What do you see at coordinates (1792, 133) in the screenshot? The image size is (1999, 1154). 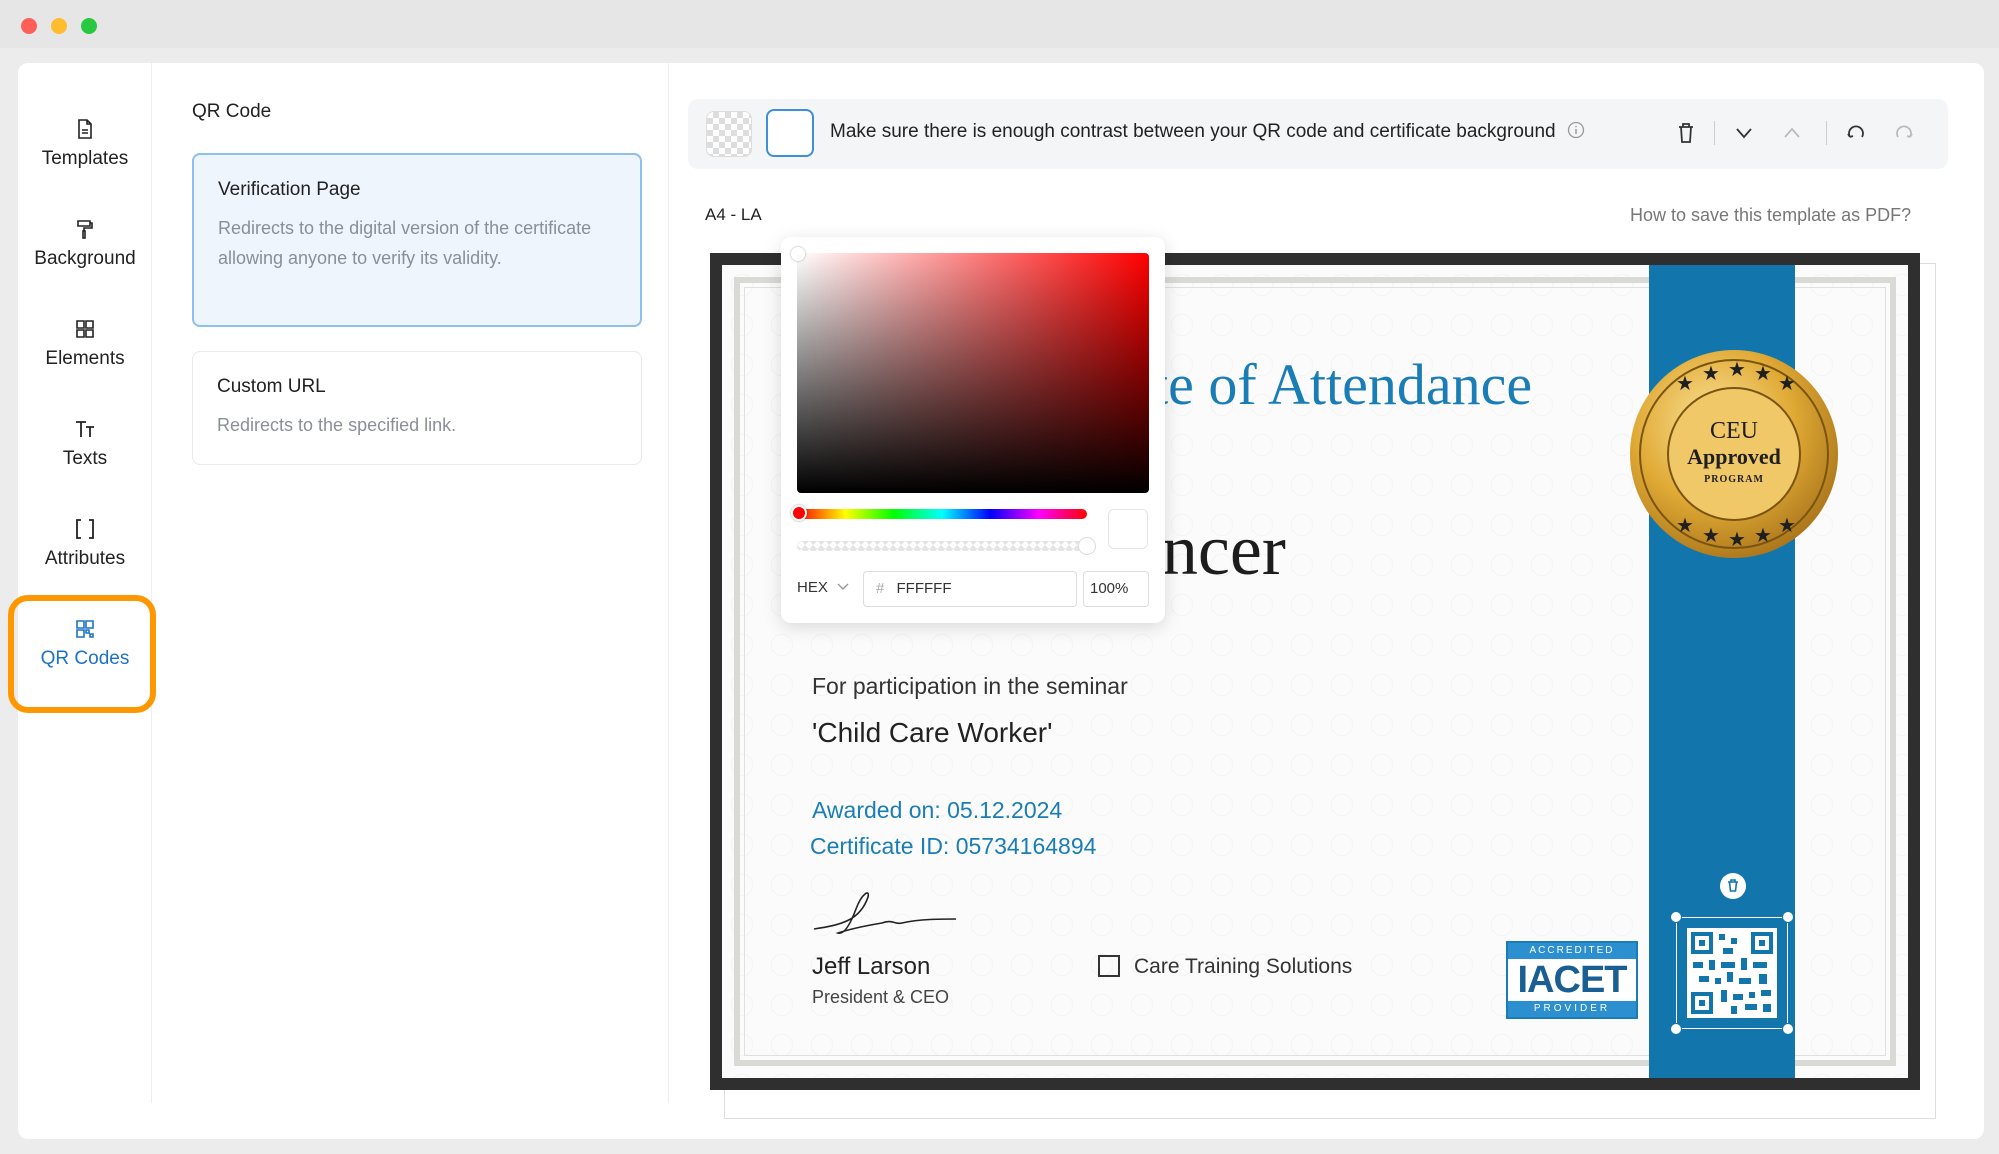 I see `move-up-icon` at bounding box center [1792, 133].